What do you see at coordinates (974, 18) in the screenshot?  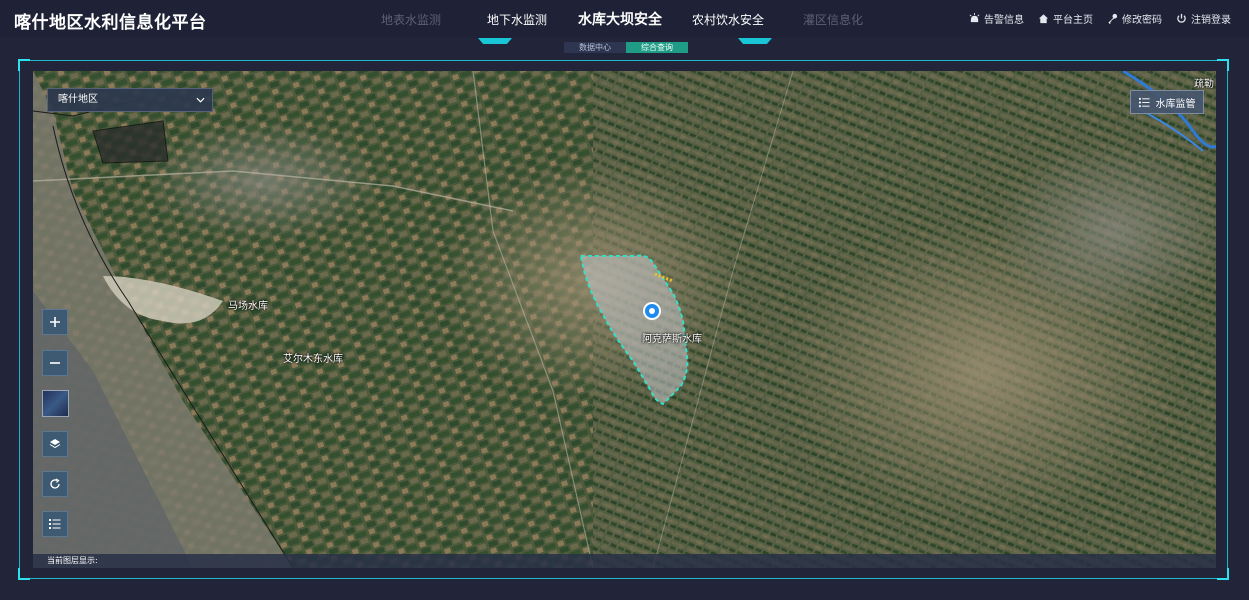 I see `alarm-icon` at bounding box center [974, 18].